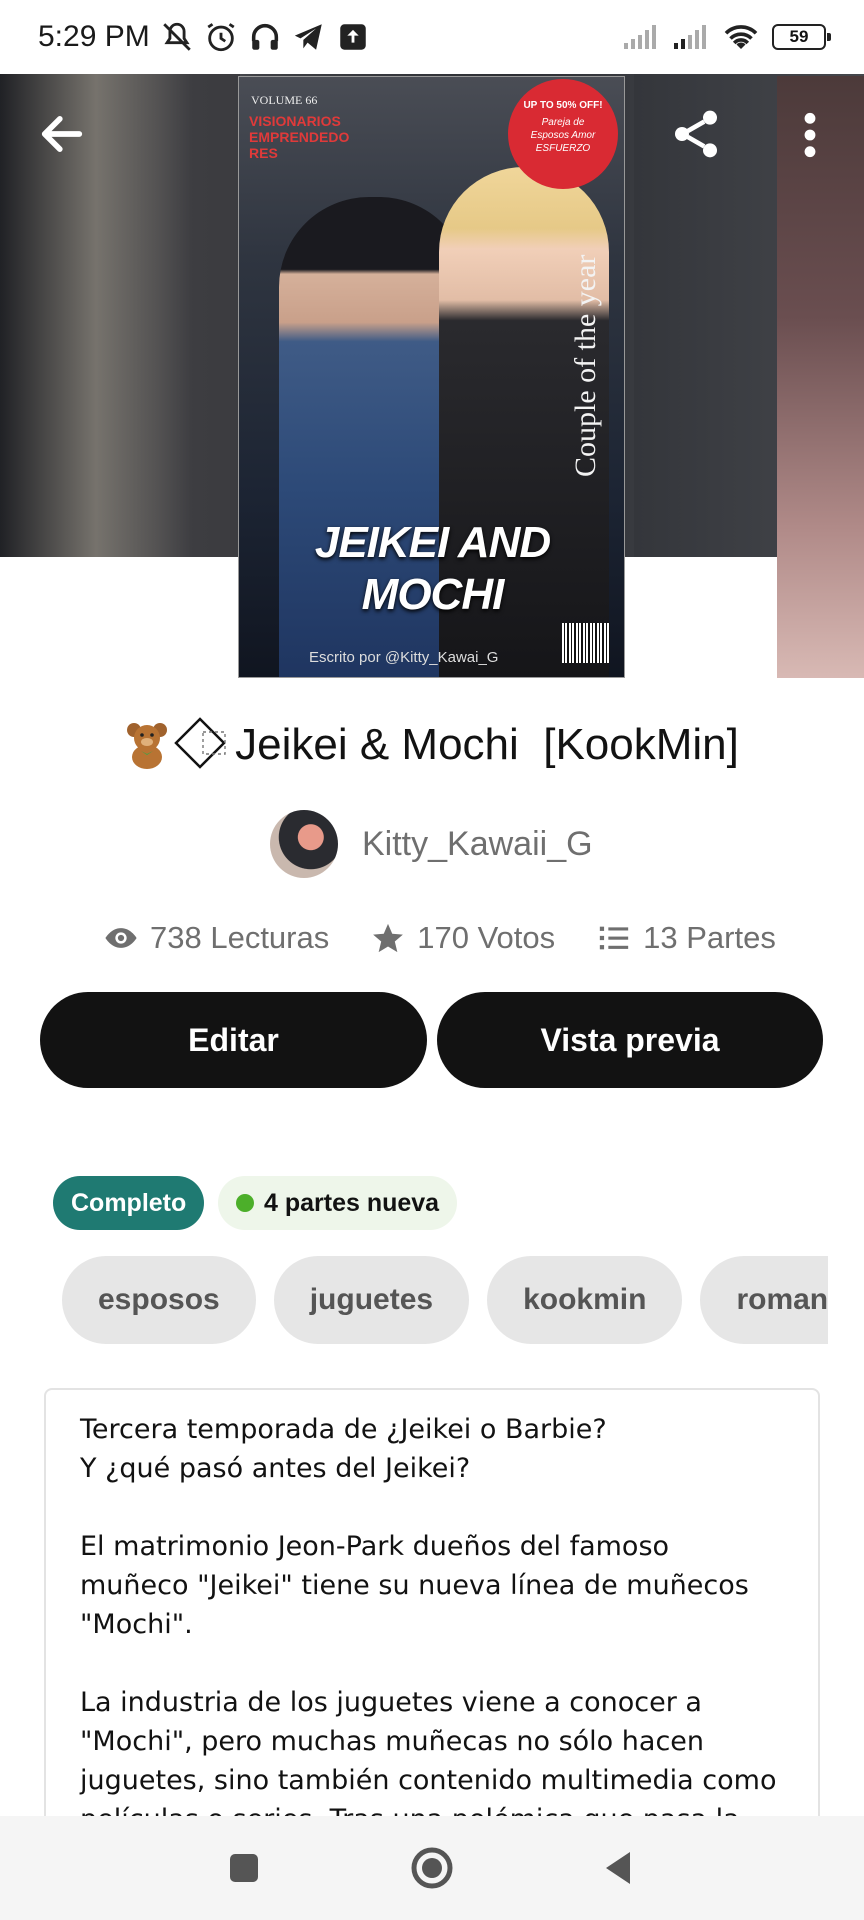  Describe the element at coordinates (586, 643) in the screenshot. I see `cover-barcode` at that location.